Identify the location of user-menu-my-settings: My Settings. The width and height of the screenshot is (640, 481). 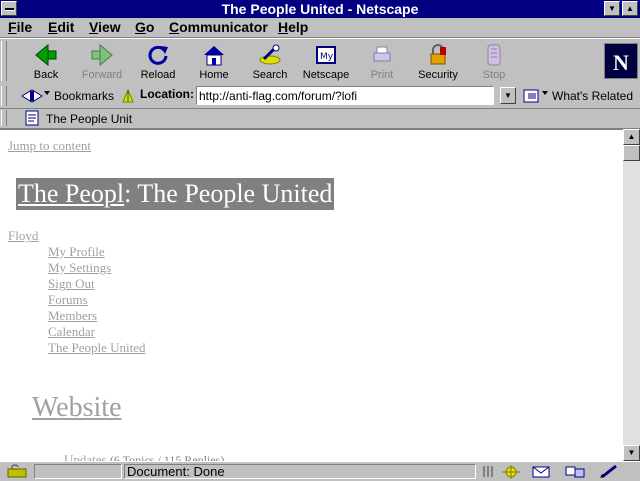
(96, 268).